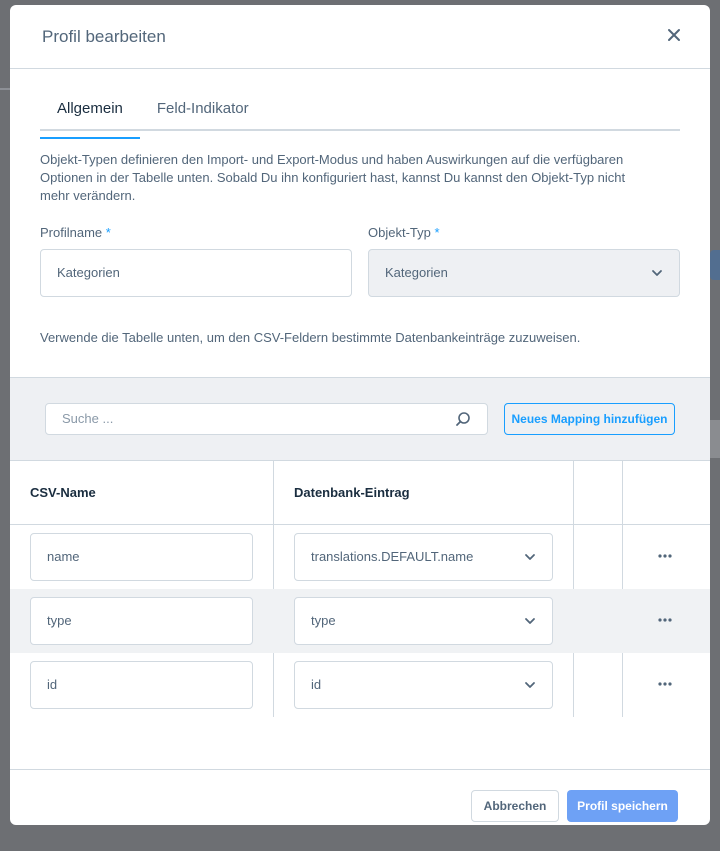 This screenshot has height=851, width=720. I want to click on csv-name-input: type, so click(141, 621).